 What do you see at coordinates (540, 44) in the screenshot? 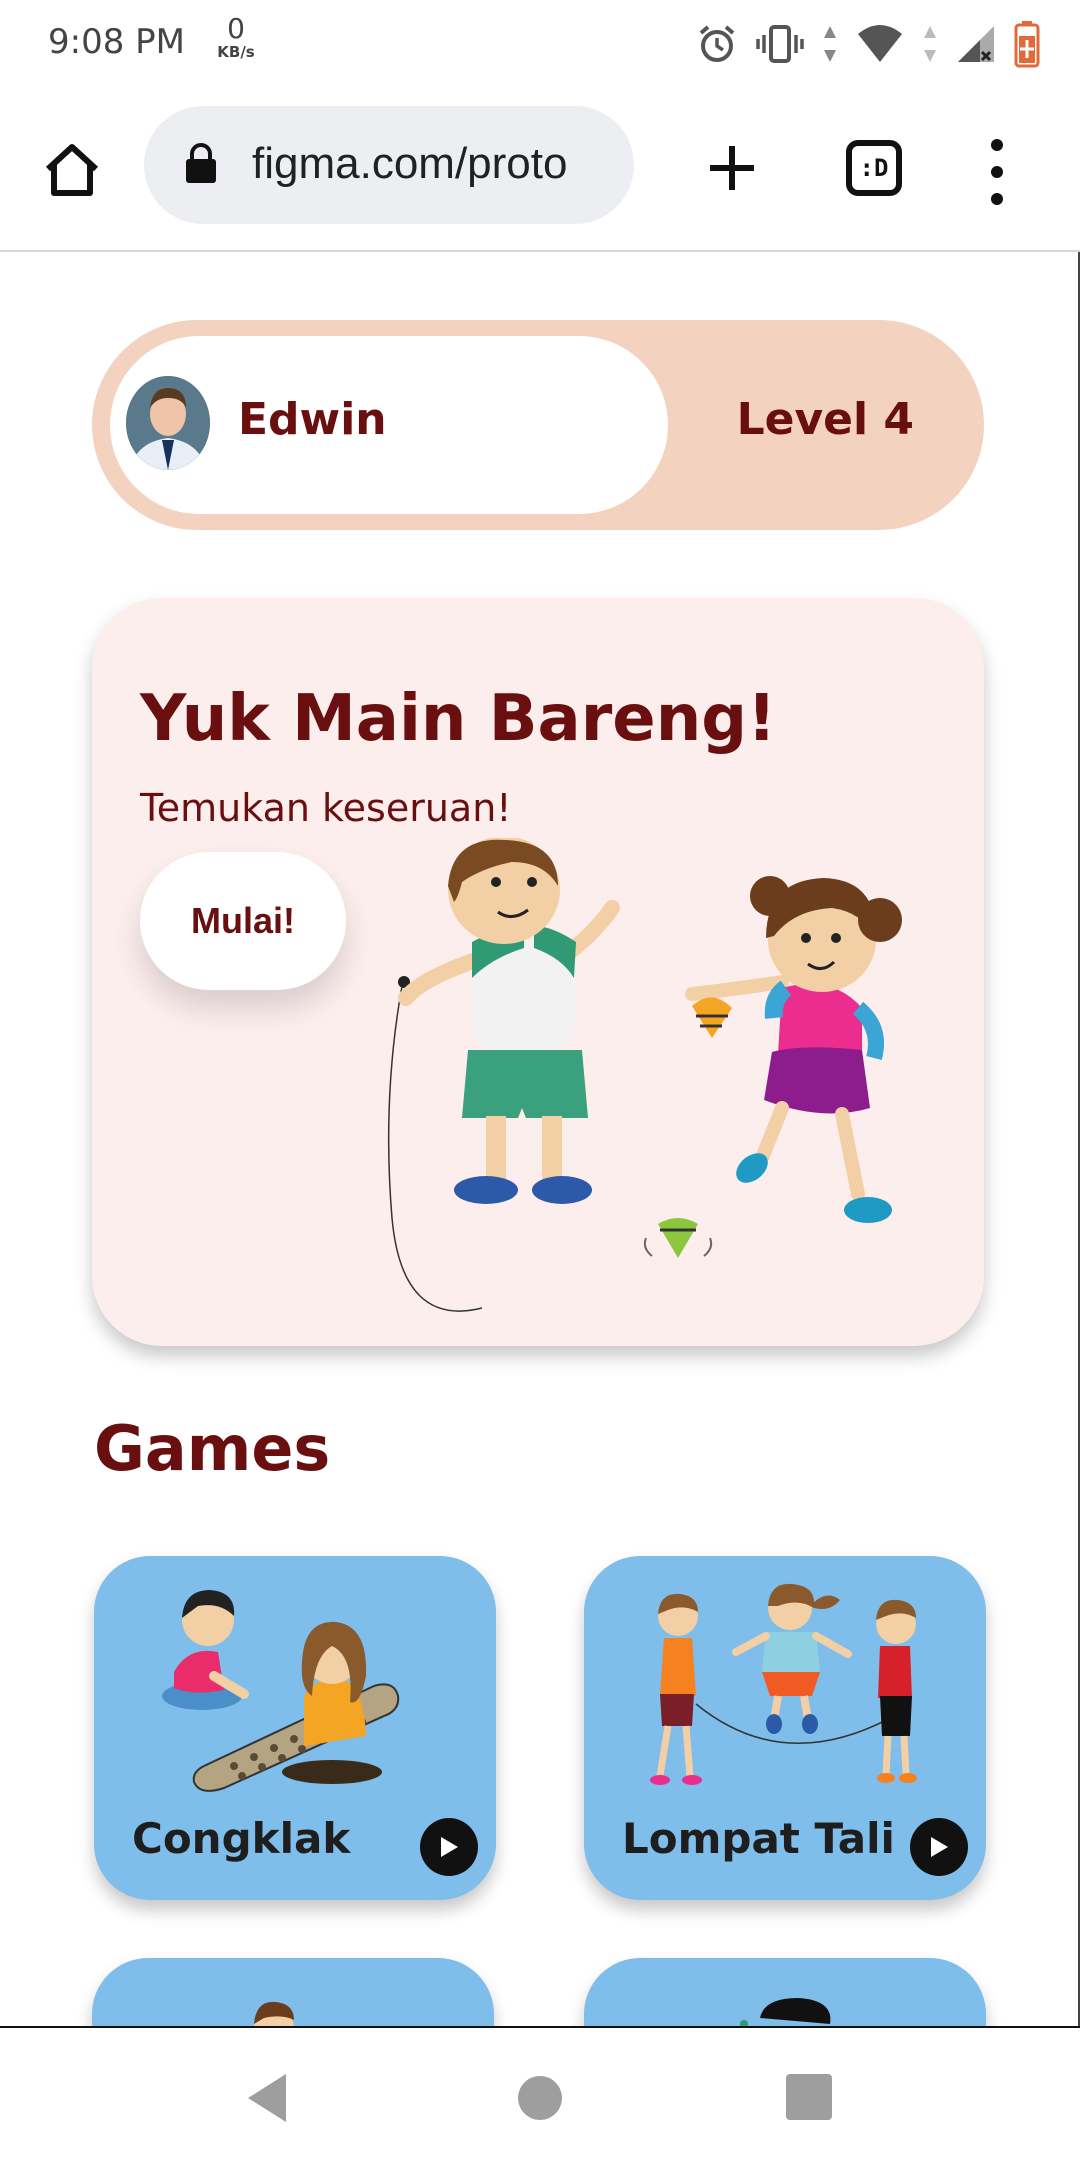
I see `status-bar: 9:08 PM 0 KB/s` at bounding box center [540, 44].